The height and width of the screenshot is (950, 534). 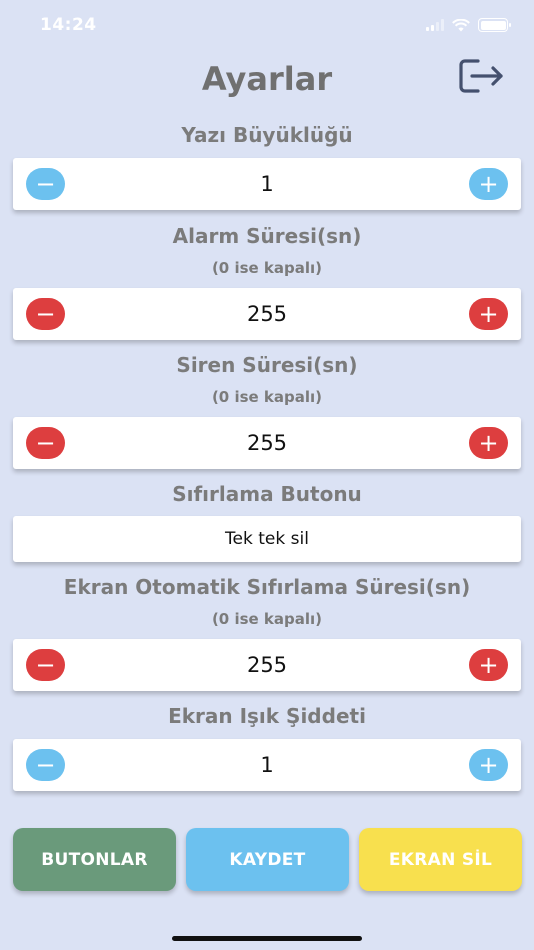 I want to click on siren-duration-value: 255, so click(x=267, y=443).